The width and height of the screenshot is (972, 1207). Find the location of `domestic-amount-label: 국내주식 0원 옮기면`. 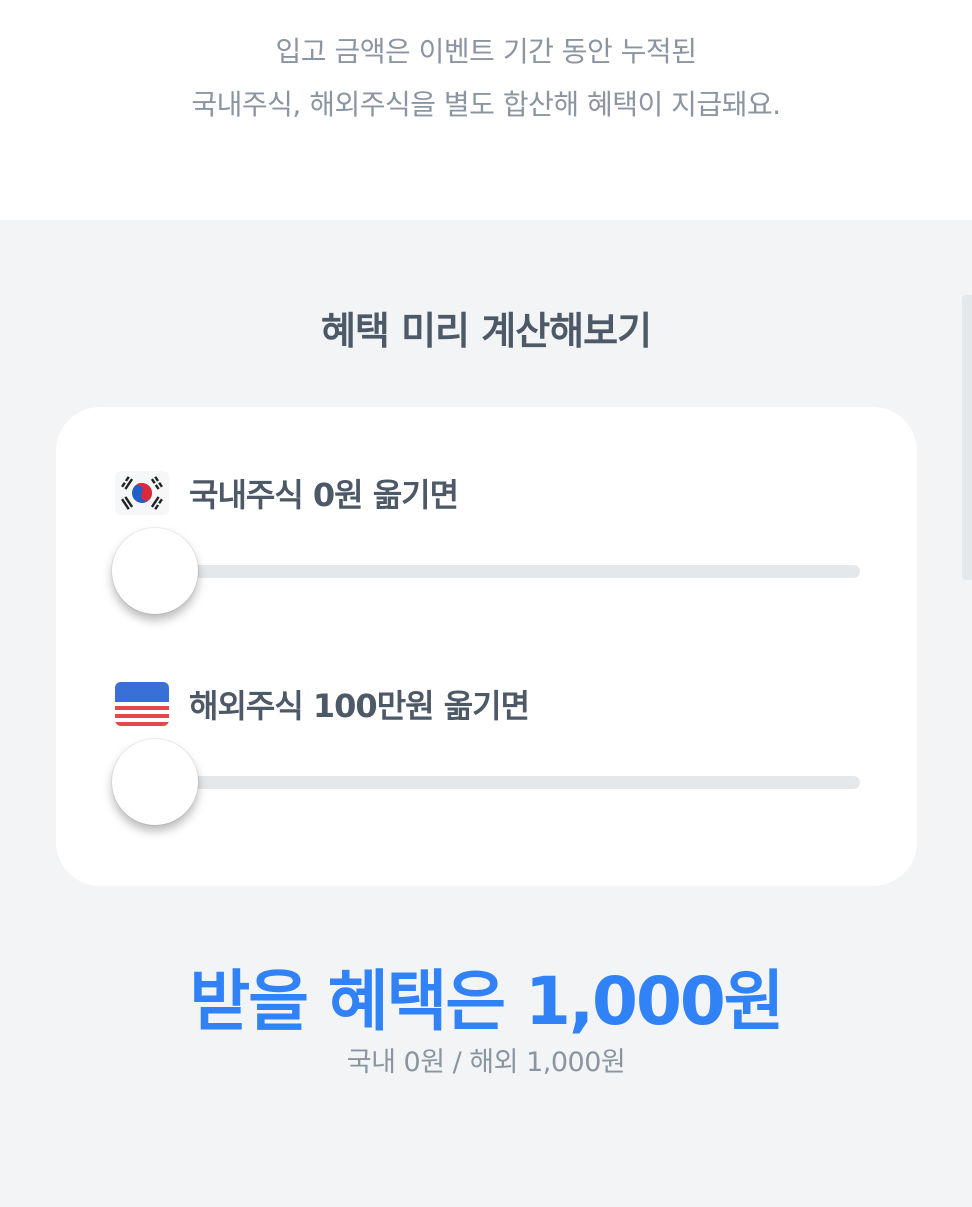

domestic-amount-label: 국내주식 0원 옮기면 is located at coordinates (324, 495).